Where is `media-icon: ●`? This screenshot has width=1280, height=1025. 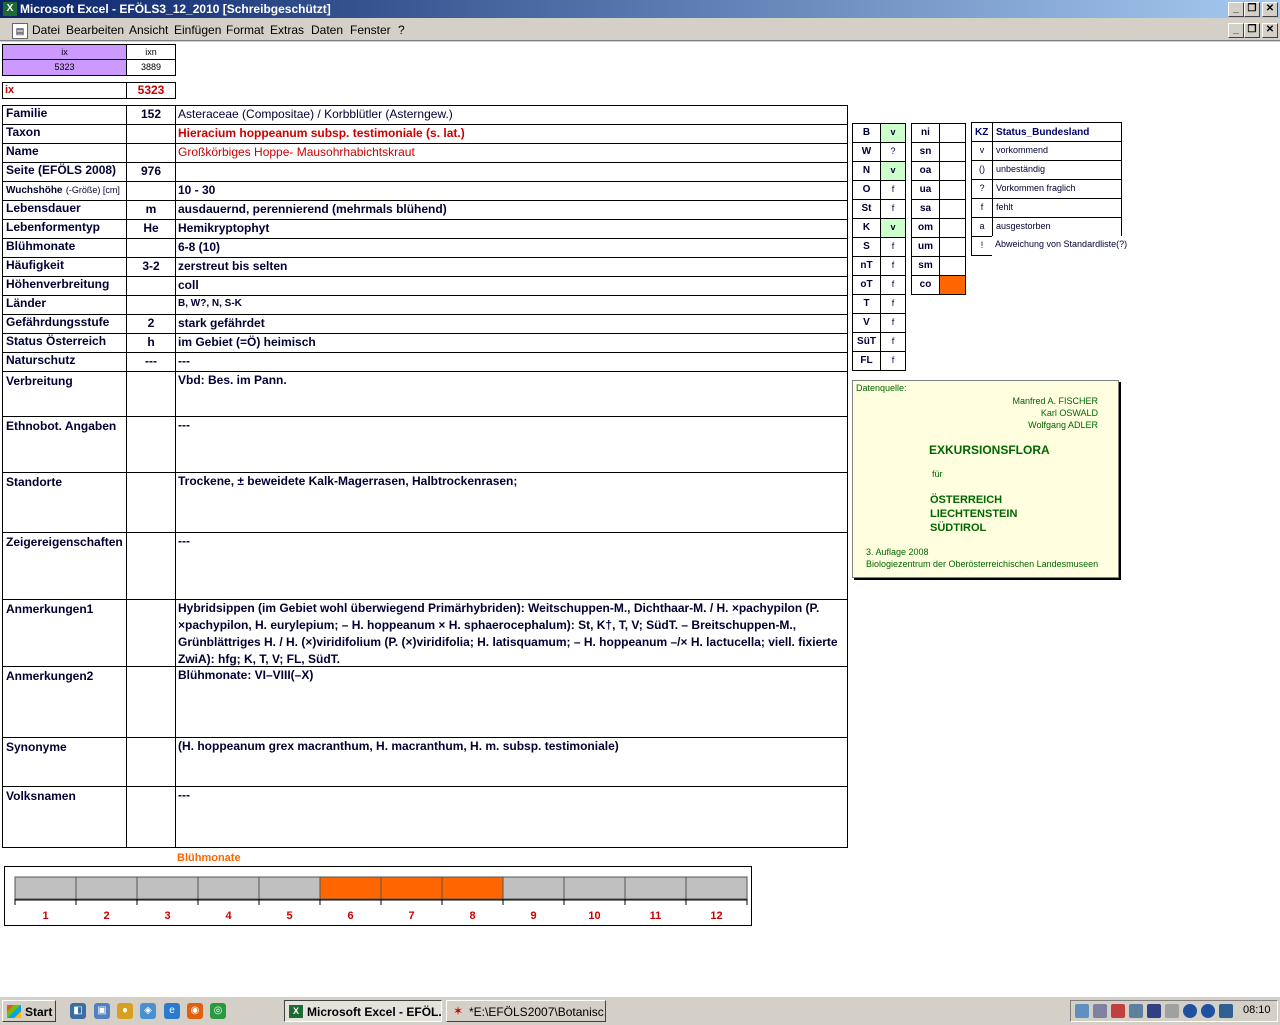
media-icon: ● is located at coordinates (125, 1011).